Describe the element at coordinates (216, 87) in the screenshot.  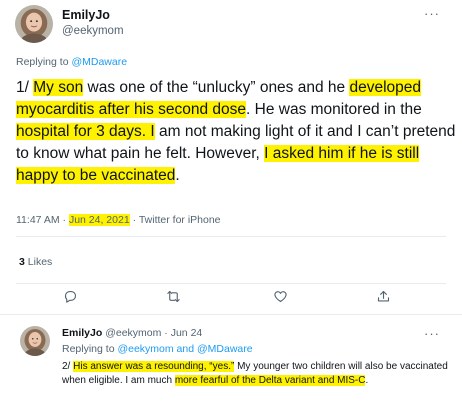
I see `text-segment: was one of the “unlucky” ones and he` at that location.